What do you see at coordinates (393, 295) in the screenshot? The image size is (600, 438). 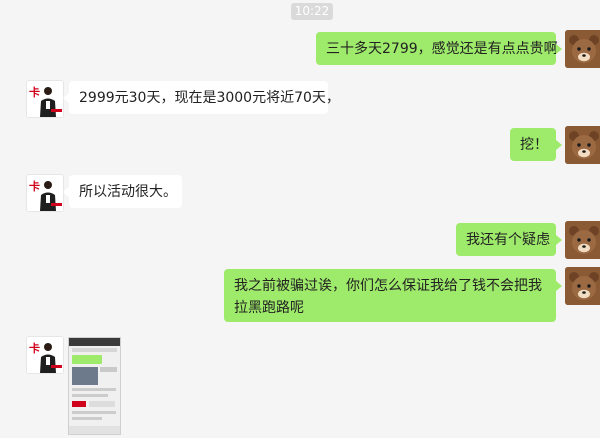 I see `message-bubble-sent: 我之前被骗过诶，你们怎么保证我给了钱不会把我拉黑跑路呢` at bounding box center [393, 295].